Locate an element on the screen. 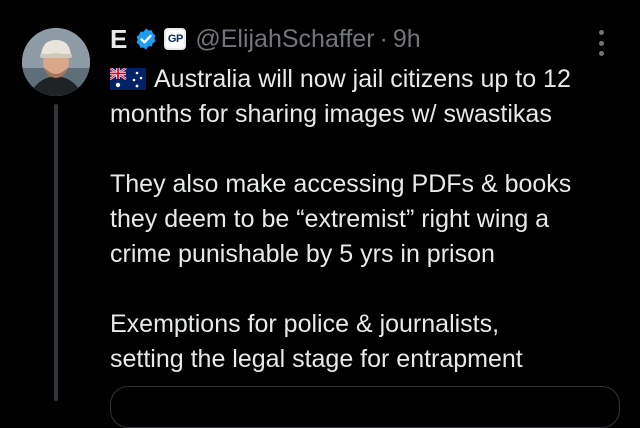  tweet-line: Exemptions for police & journalists, is located at coordinates (305, 324).